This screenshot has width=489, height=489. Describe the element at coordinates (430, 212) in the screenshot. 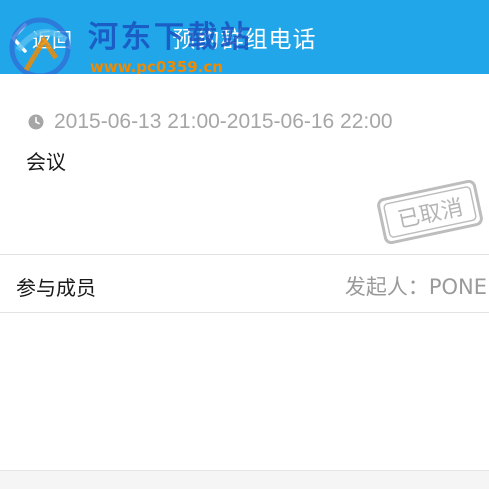

I see `cancelled-stamp: 已取消` at that location.